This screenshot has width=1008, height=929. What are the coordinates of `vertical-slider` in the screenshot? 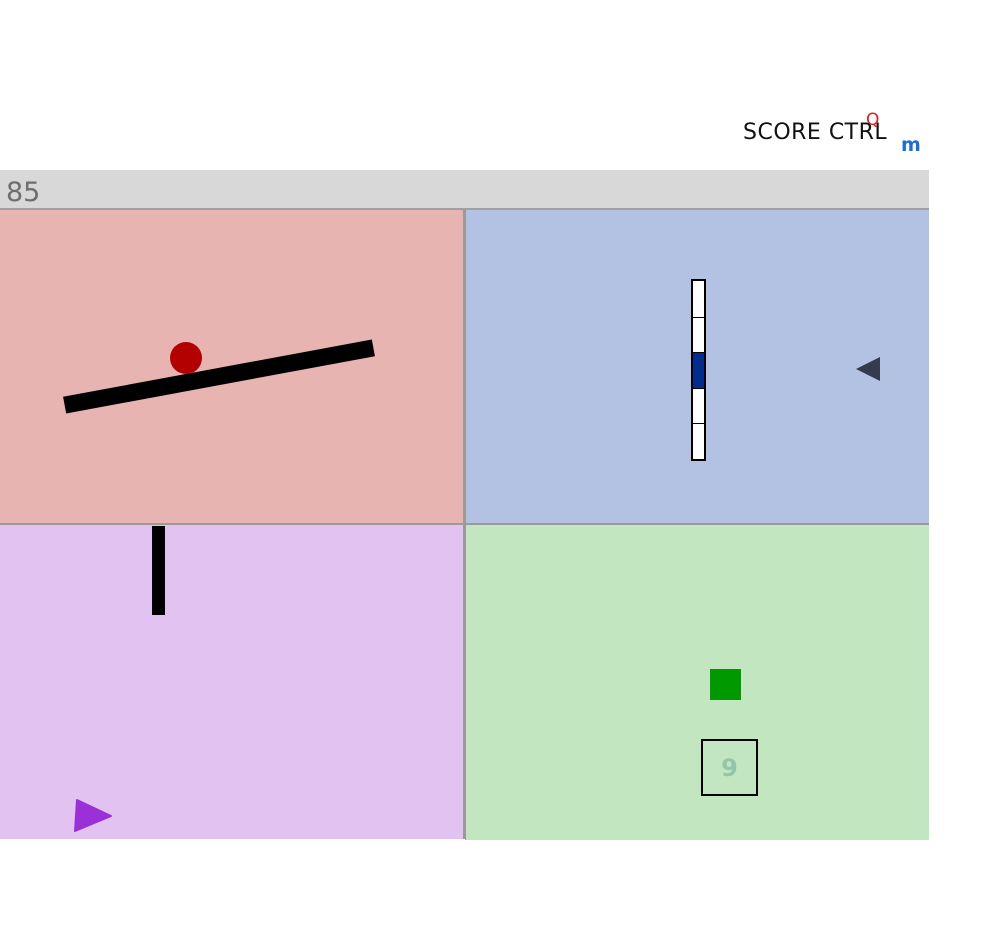 It's located at (698, 370).